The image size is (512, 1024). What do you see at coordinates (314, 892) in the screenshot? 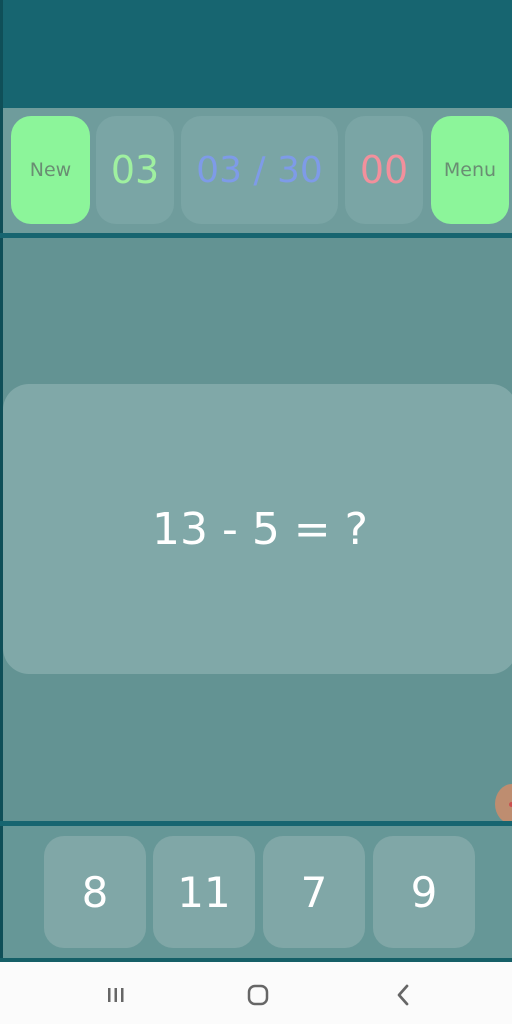
I see `answer-option-3: 7` at bounding box center [314, 892].